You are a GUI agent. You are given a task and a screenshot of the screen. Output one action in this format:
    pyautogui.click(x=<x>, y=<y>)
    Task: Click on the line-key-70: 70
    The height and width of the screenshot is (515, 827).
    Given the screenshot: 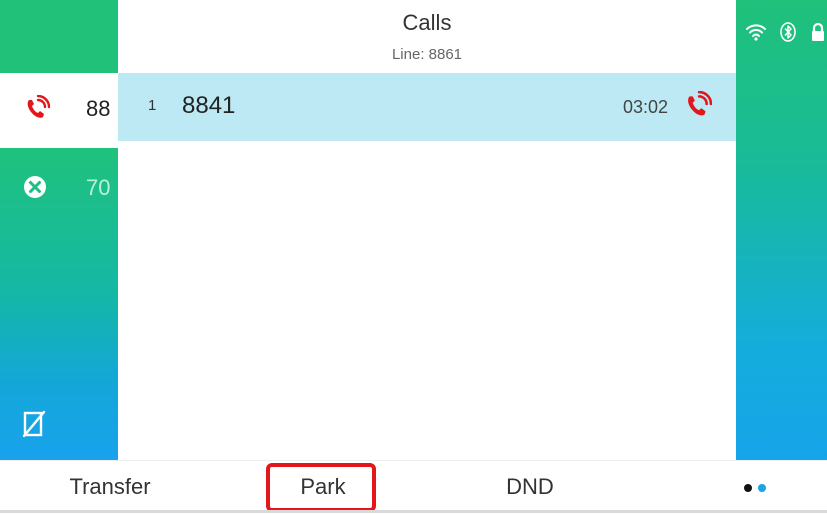 What is the action you would take?
    pyautogui.click(x=59, y=185)
    